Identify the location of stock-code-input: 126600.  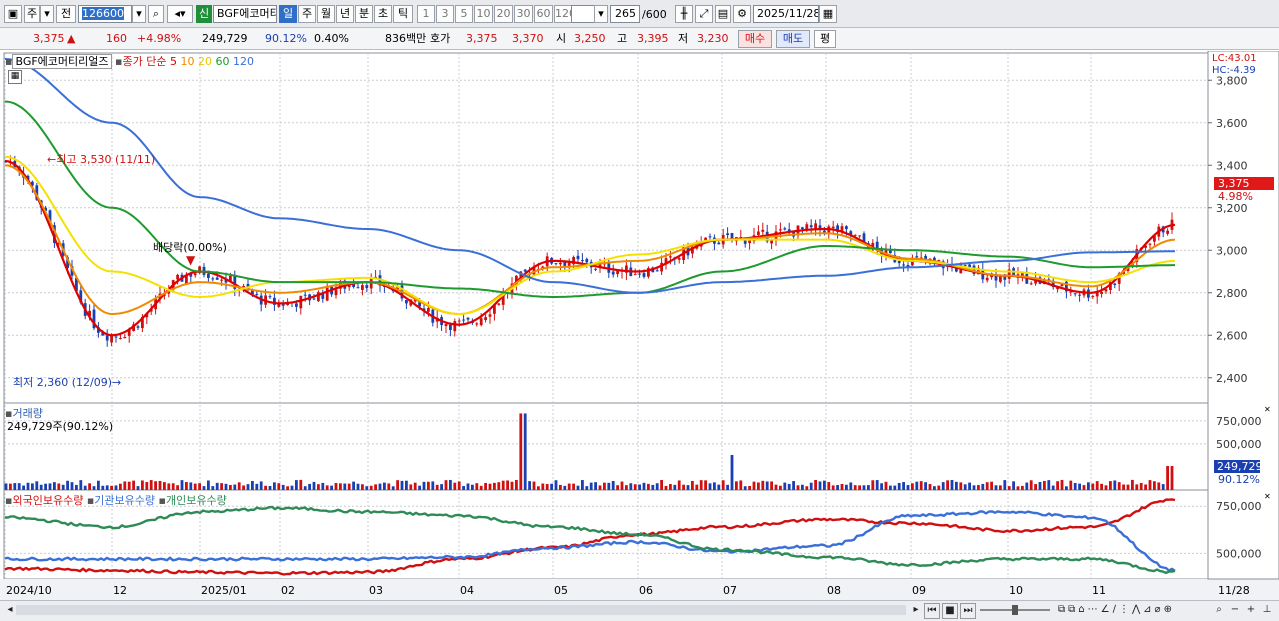
(105, 14).